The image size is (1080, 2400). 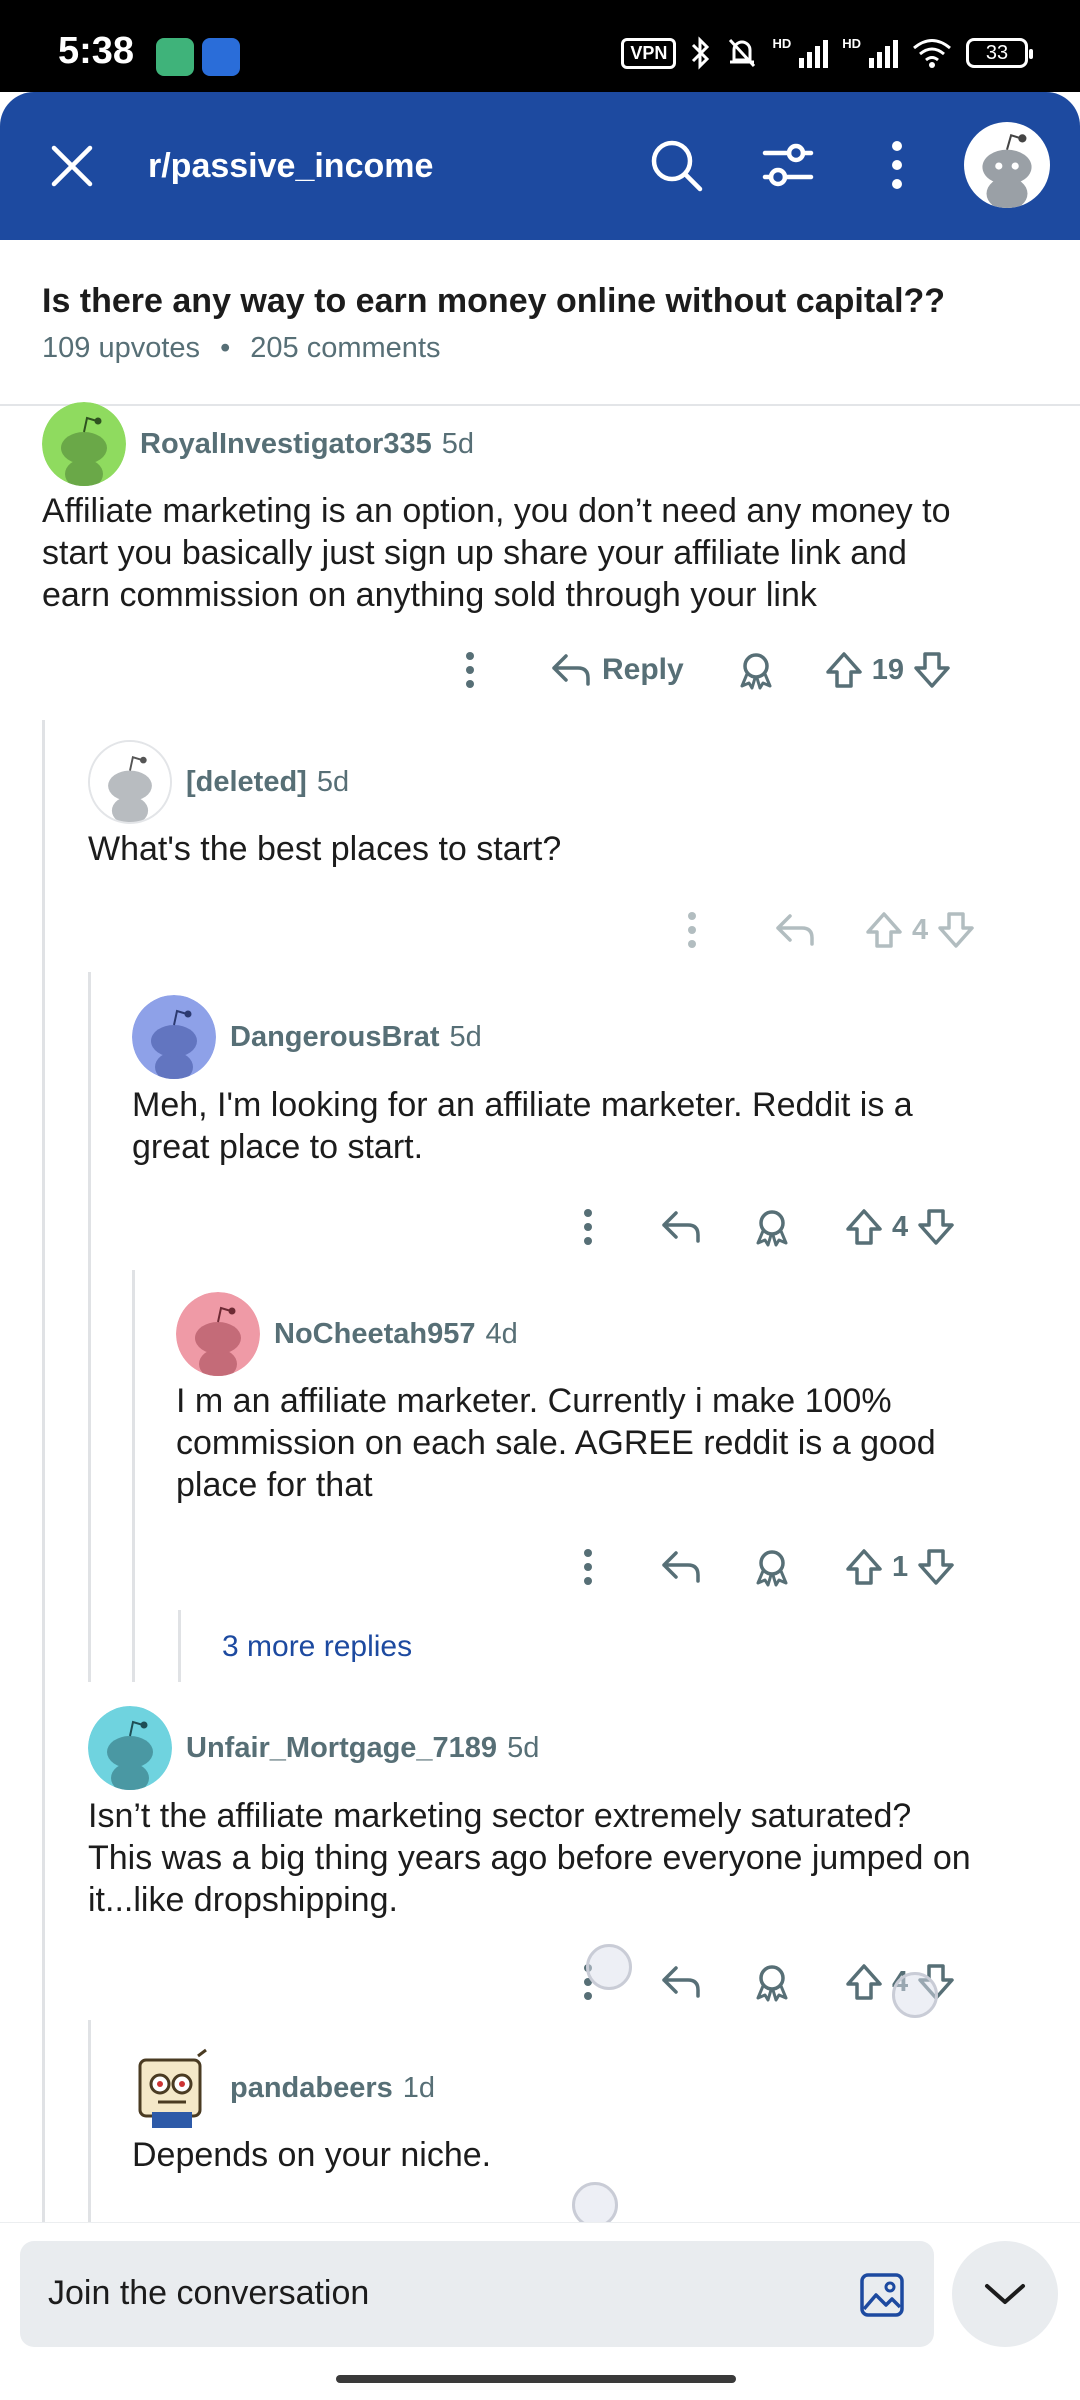 I want to click on reply-button: Reply, so click(x=617, y=670).